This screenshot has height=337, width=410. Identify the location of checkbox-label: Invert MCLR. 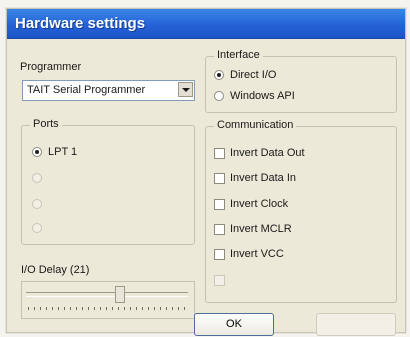
(261, 229).